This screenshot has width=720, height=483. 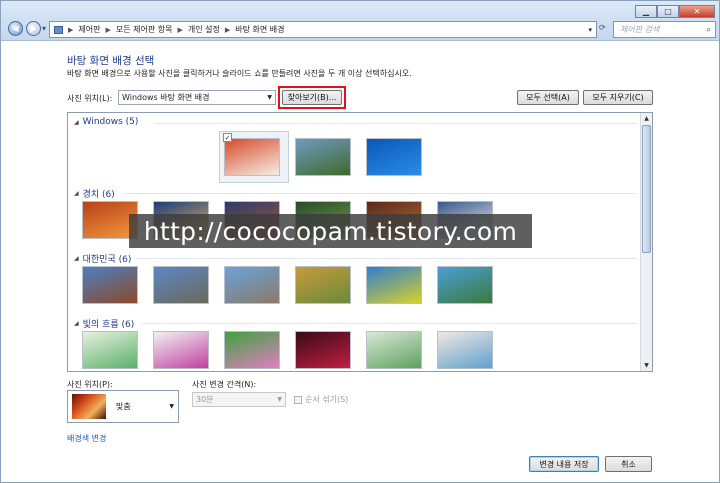 What do you see at coordinates (668, 11) in the screenshot?
I see `maximize-button: □` at bounding box center [668, 11].